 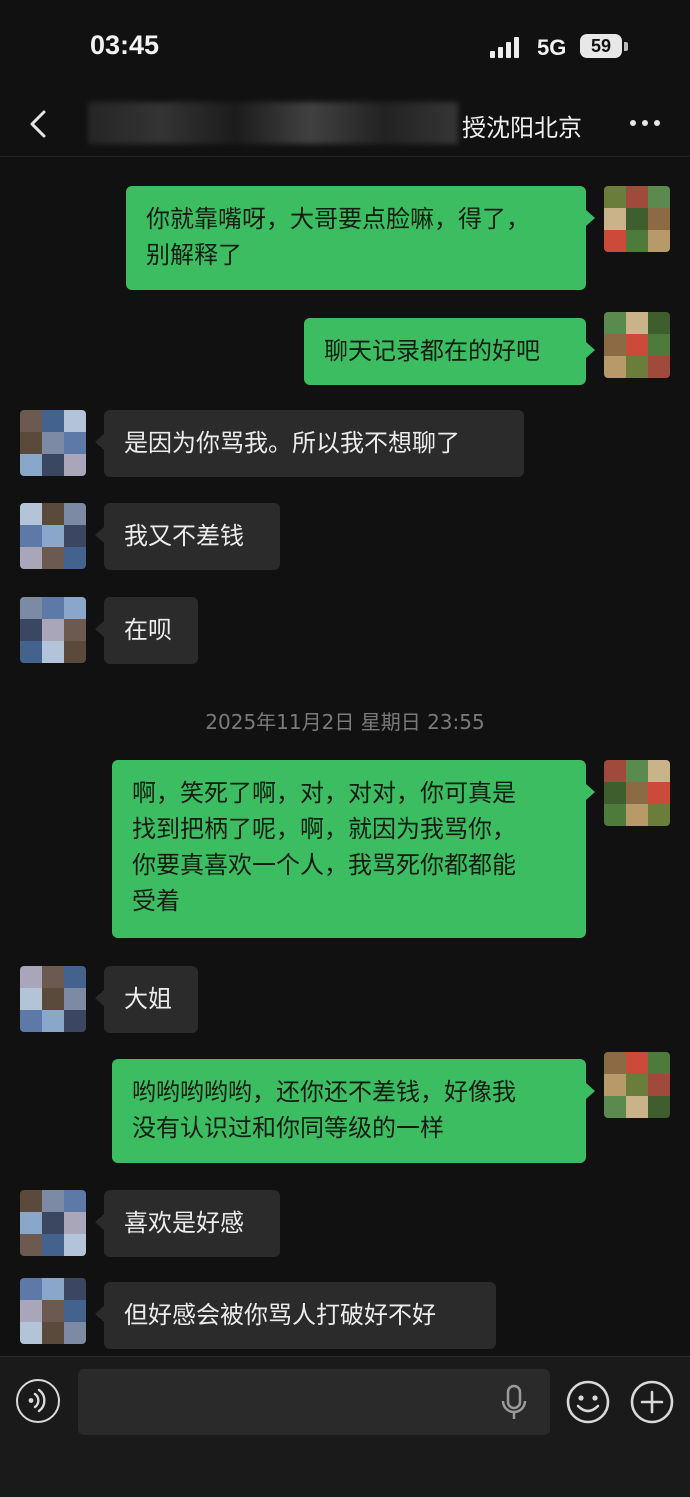 What do you see at coordinates (314, 443) in the screenshot?
I see `incoming-message-bubble: 是因为你骂我。所以我不想聊了` at bounding box center [314, 443].